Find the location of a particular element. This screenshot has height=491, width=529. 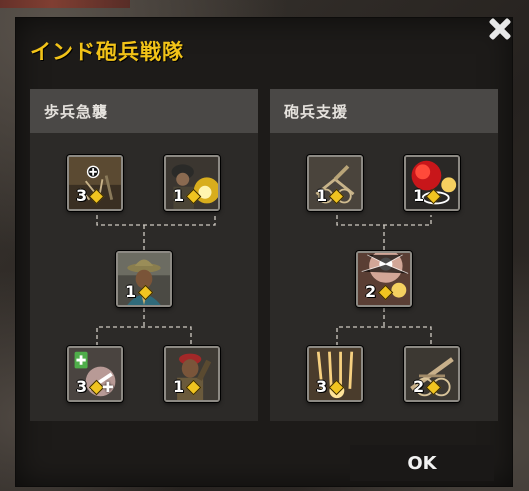

ok-button: OK is located at coordinates (422, 463).